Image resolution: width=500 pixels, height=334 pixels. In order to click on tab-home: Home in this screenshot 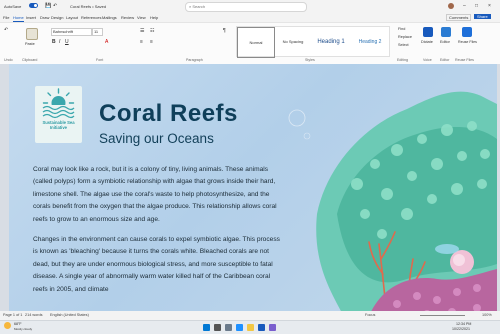, I will do `click(18, 18)`.